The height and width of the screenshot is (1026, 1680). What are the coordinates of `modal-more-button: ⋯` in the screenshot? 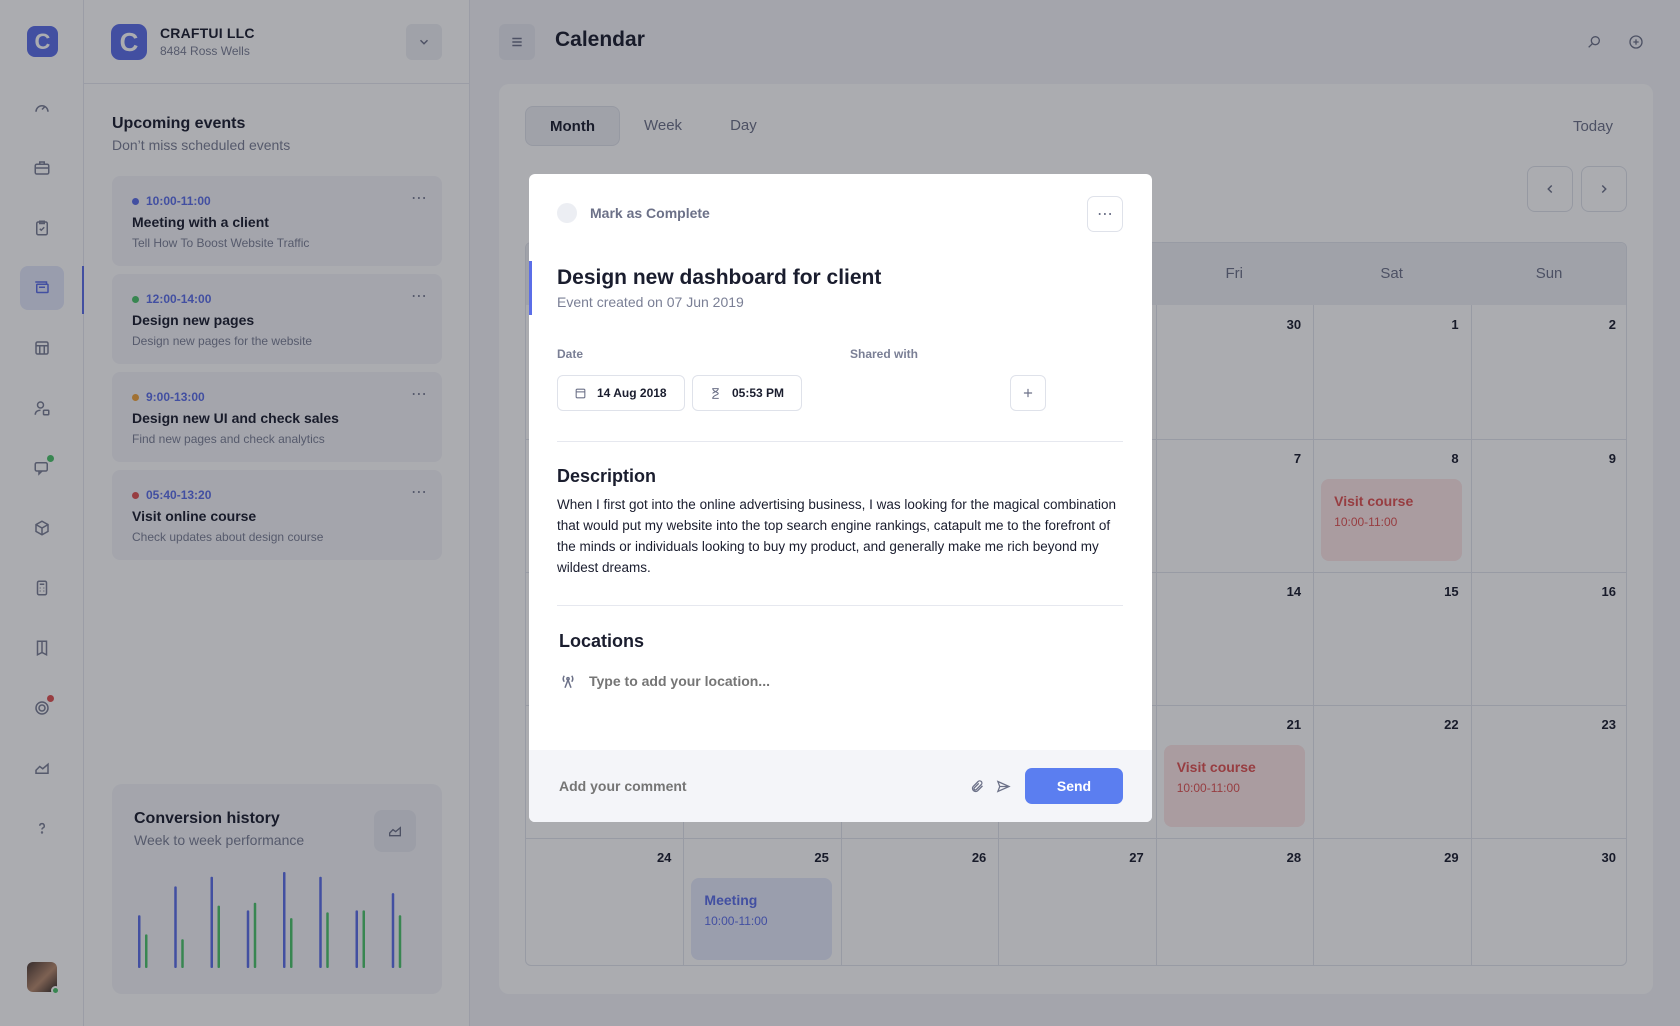 It's located at (1105, 214).